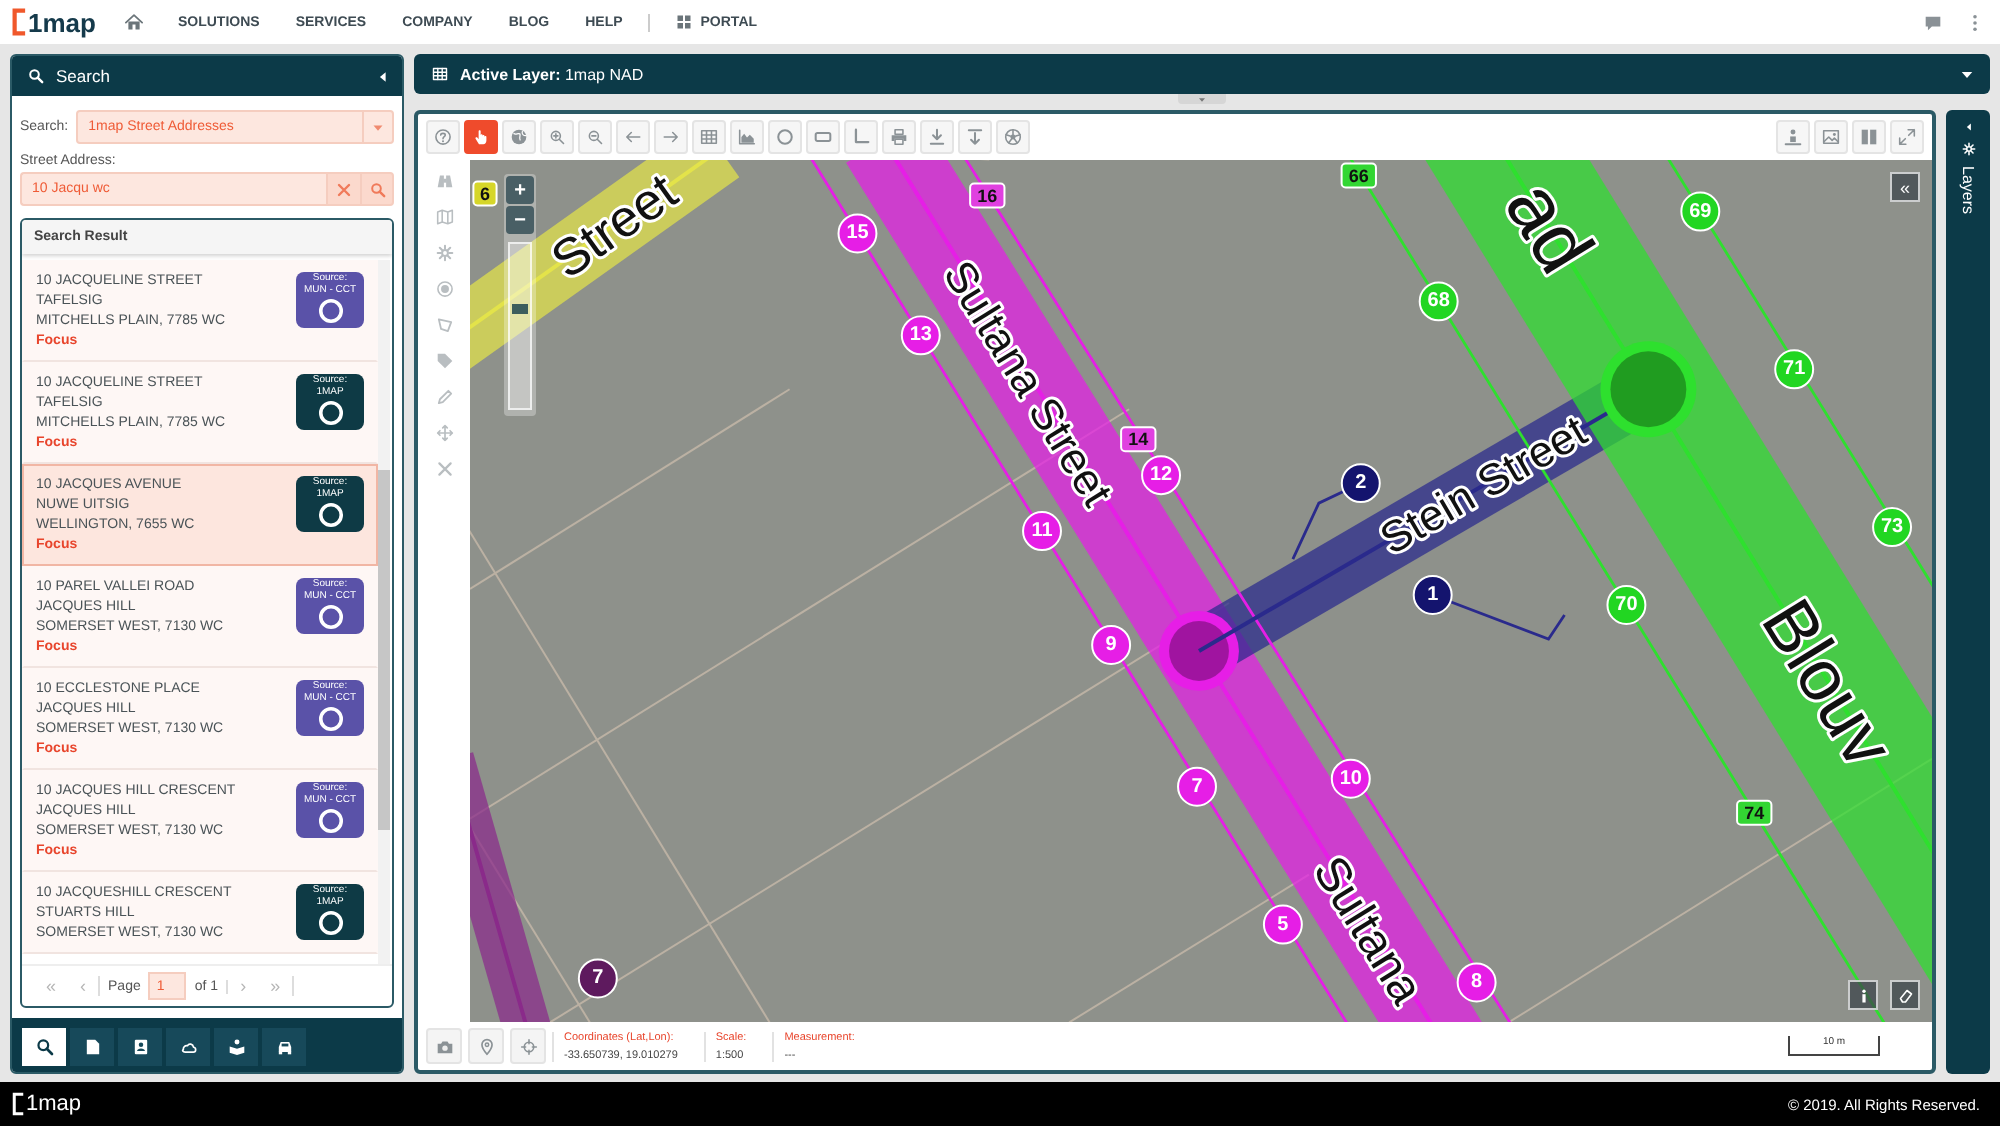 The height and width of the screenshot is (1126, 2000). Describe the element at coordinates (444, 433) in the screenshot. I see `move-icon` at that location.